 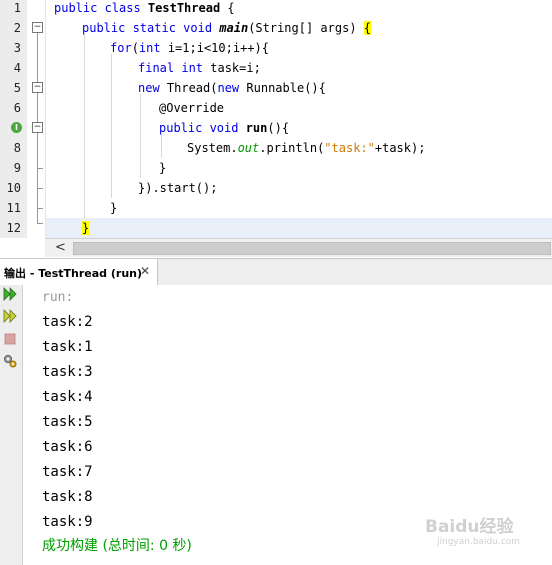 What do you see at coordinates (13, 208) in the screenshot?
I see `line-number: 11` at bounding box center [13, 208].